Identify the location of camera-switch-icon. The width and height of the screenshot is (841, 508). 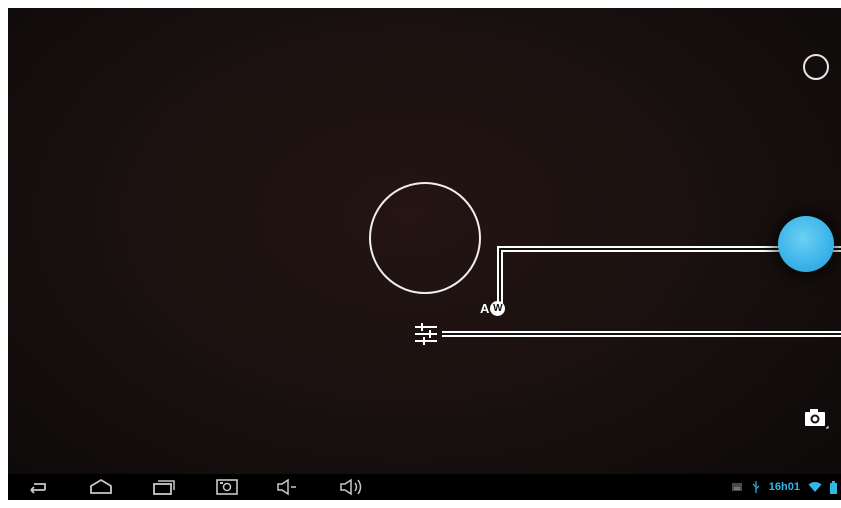
(816, 419).